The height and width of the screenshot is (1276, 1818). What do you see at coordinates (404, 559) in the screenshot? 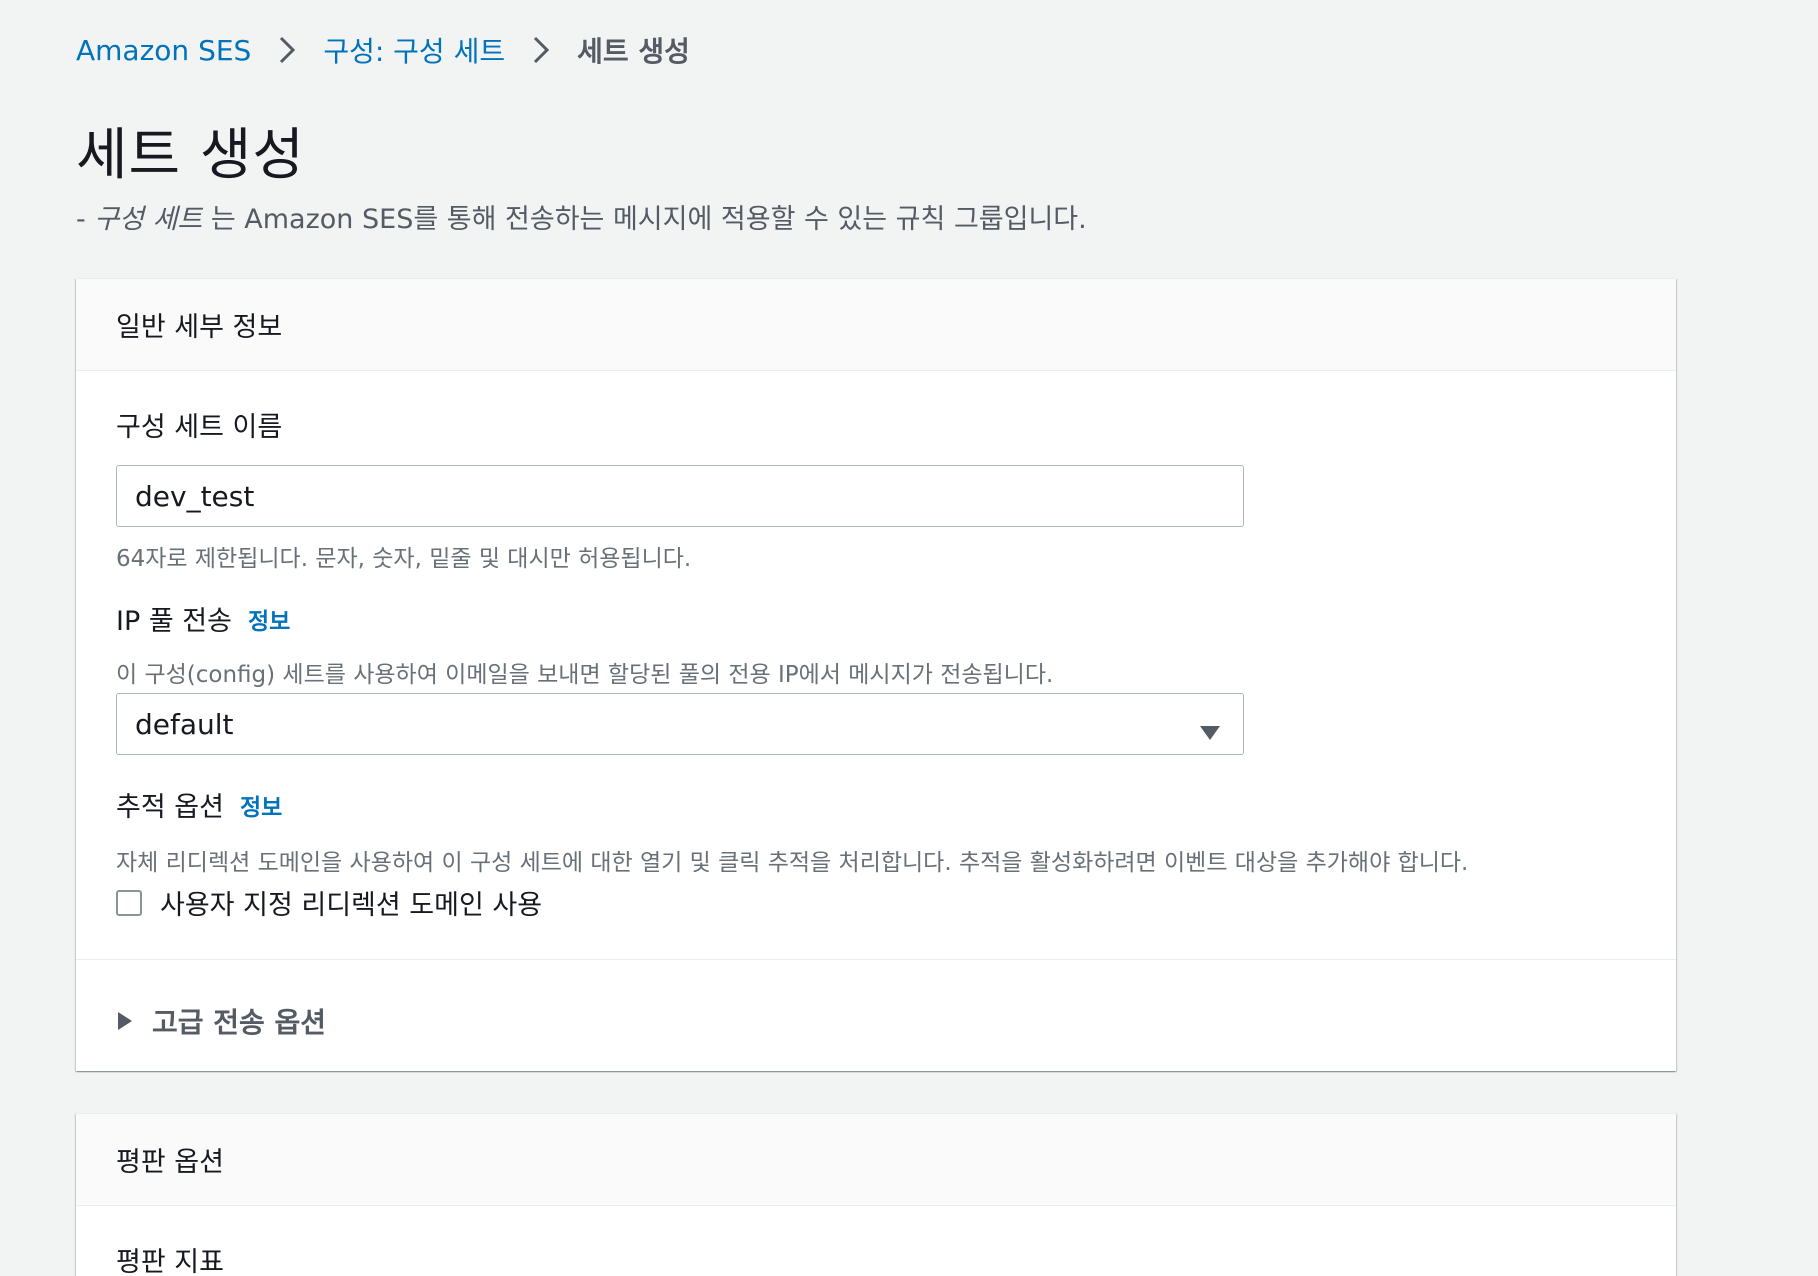
I see `name-constraint-text: 64자로 제한됩니다. 문자, 숫자, 밑줄 및 대시만 허용됩니다.` at bounding box center [404, 559].